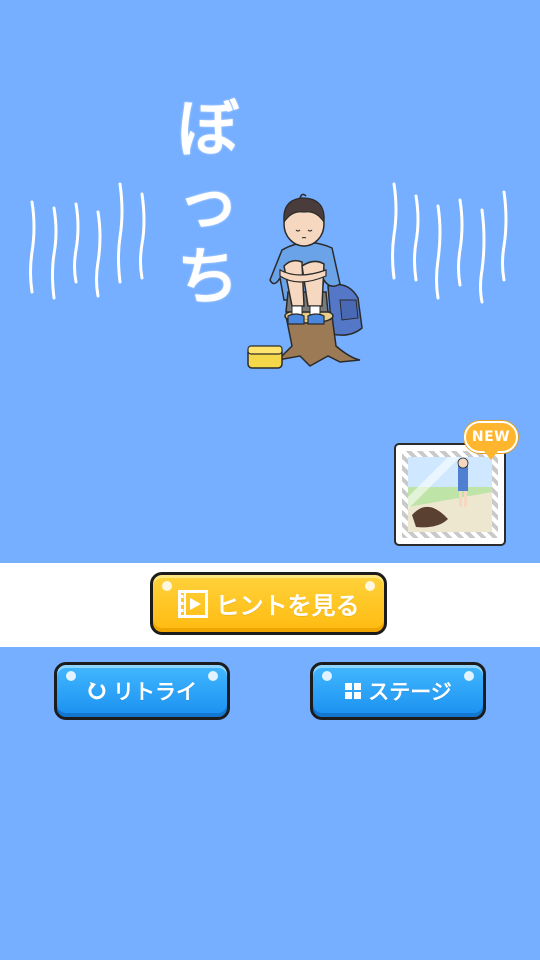 Image resolution: width=540 pixels, height=960 pixels. Describe the element at coordinates (287, 606) in the screenshot. I see `hint-button-label: ヒントを見る` at that location.